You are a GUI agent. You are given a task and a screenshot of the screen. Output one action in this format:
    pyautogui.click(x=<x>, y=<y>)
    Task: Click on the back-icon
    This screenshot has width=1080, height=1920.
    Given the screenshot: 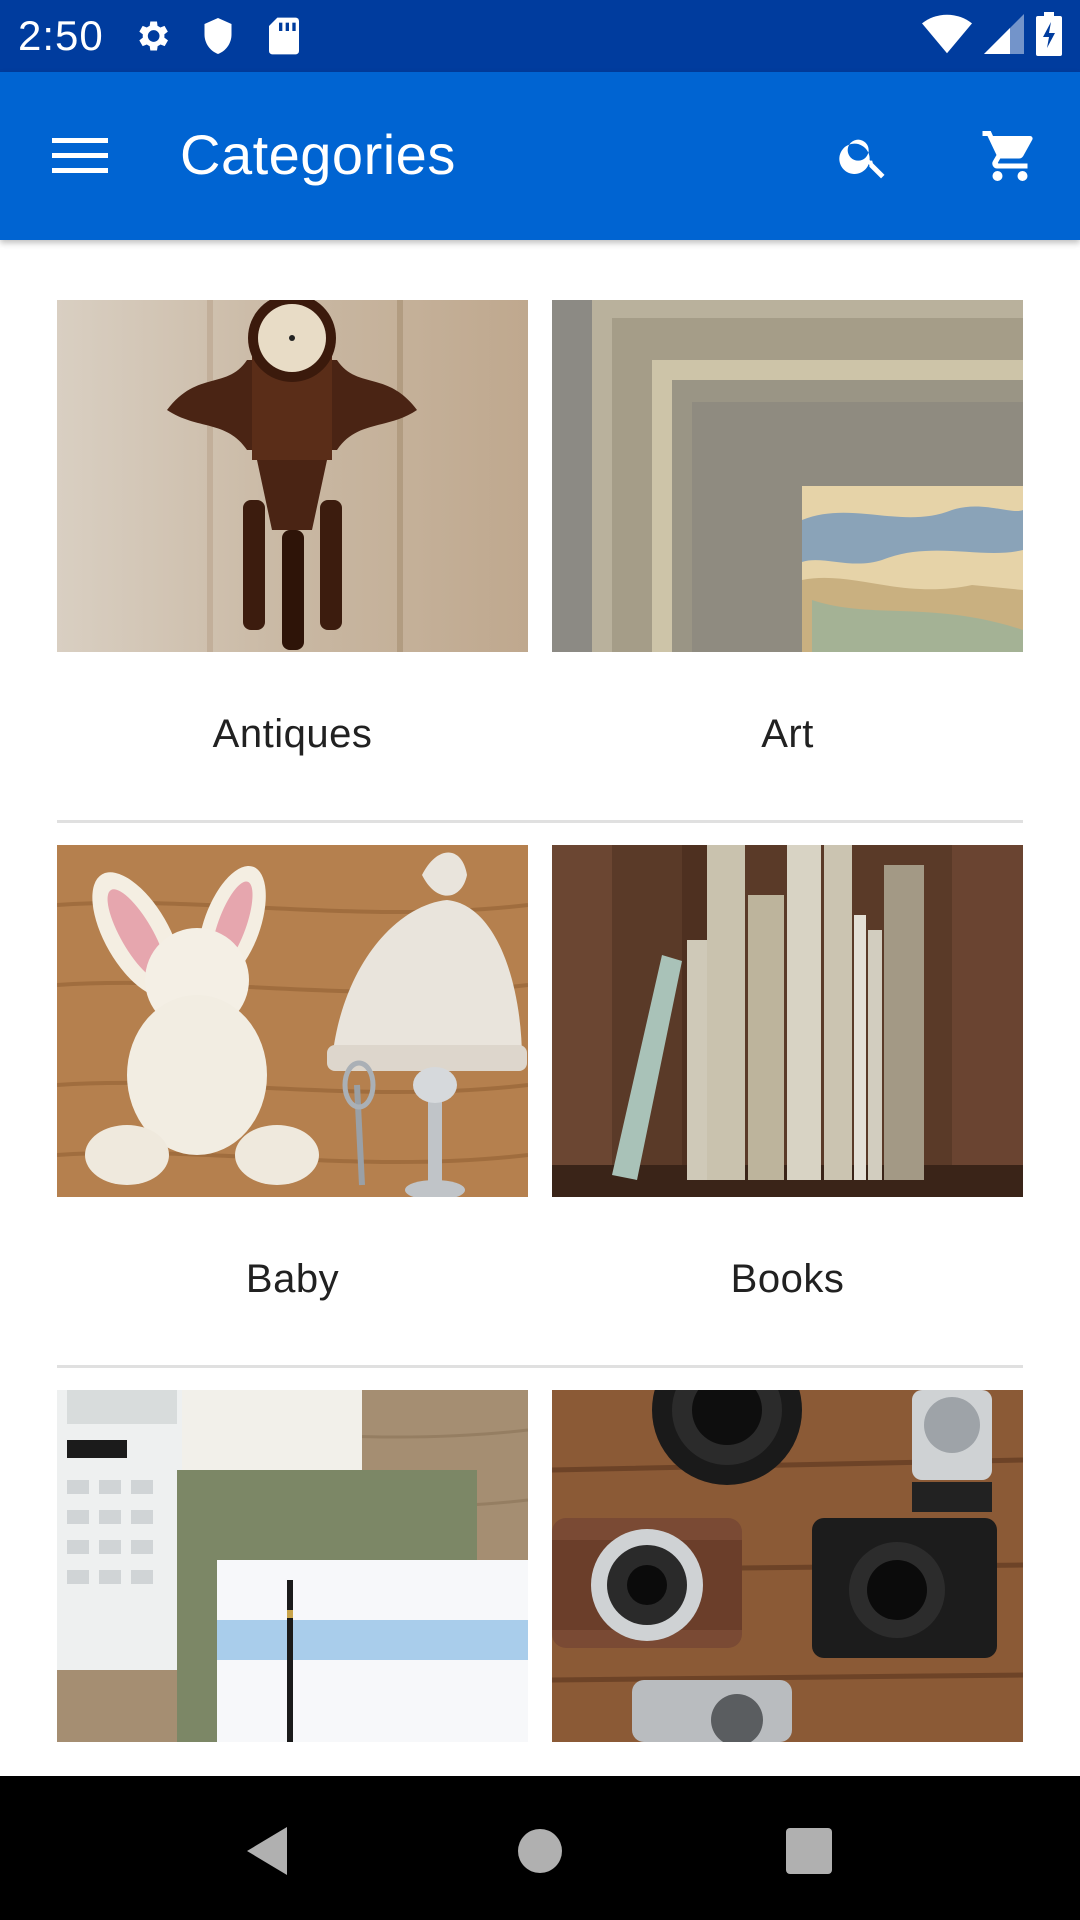 What is the action you would take?
    pyautogui.click(x=267, y=1851)
    